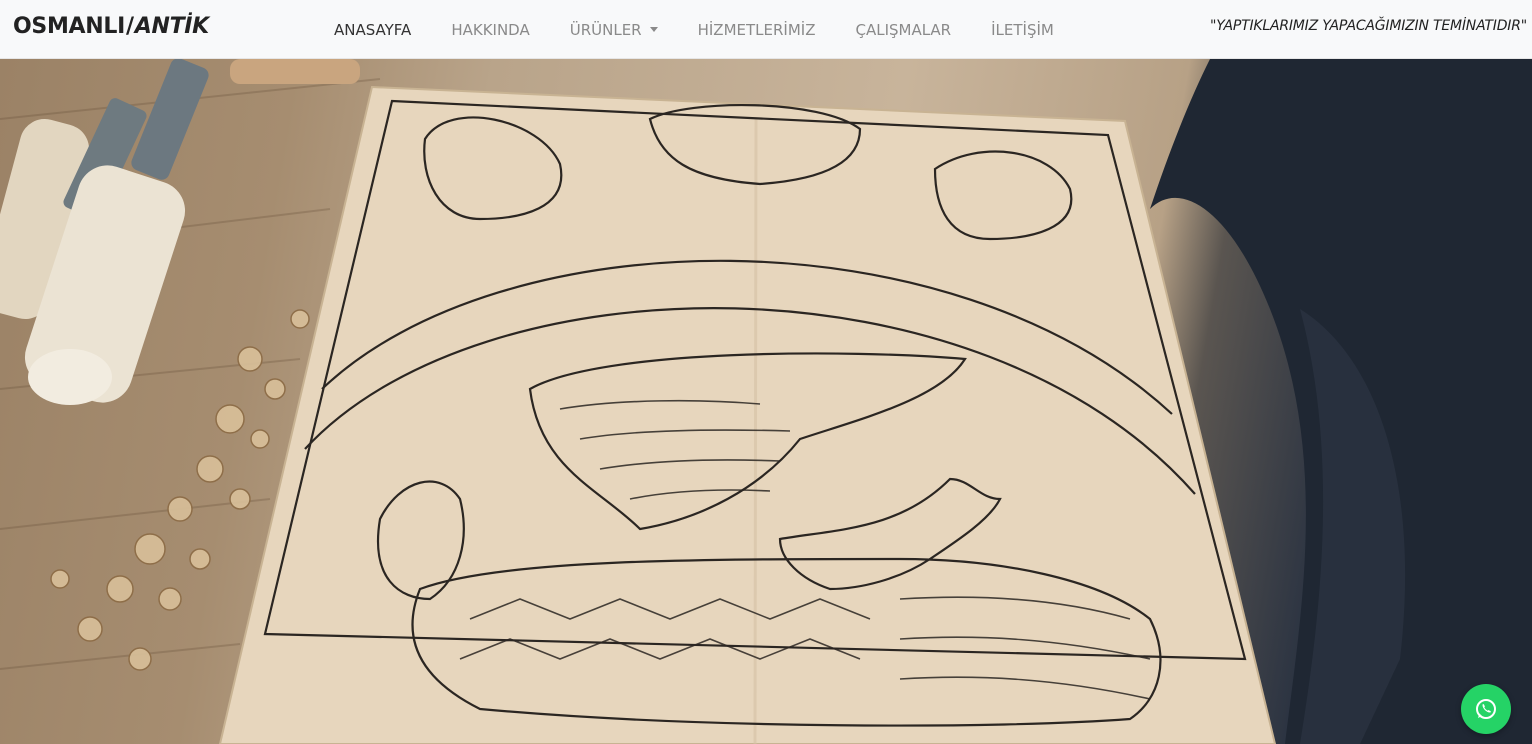 The height and width of the screenshot is (744, 1532). I want to click on nav-item-hakkinda: HAKKINDA, so click(490, 30).